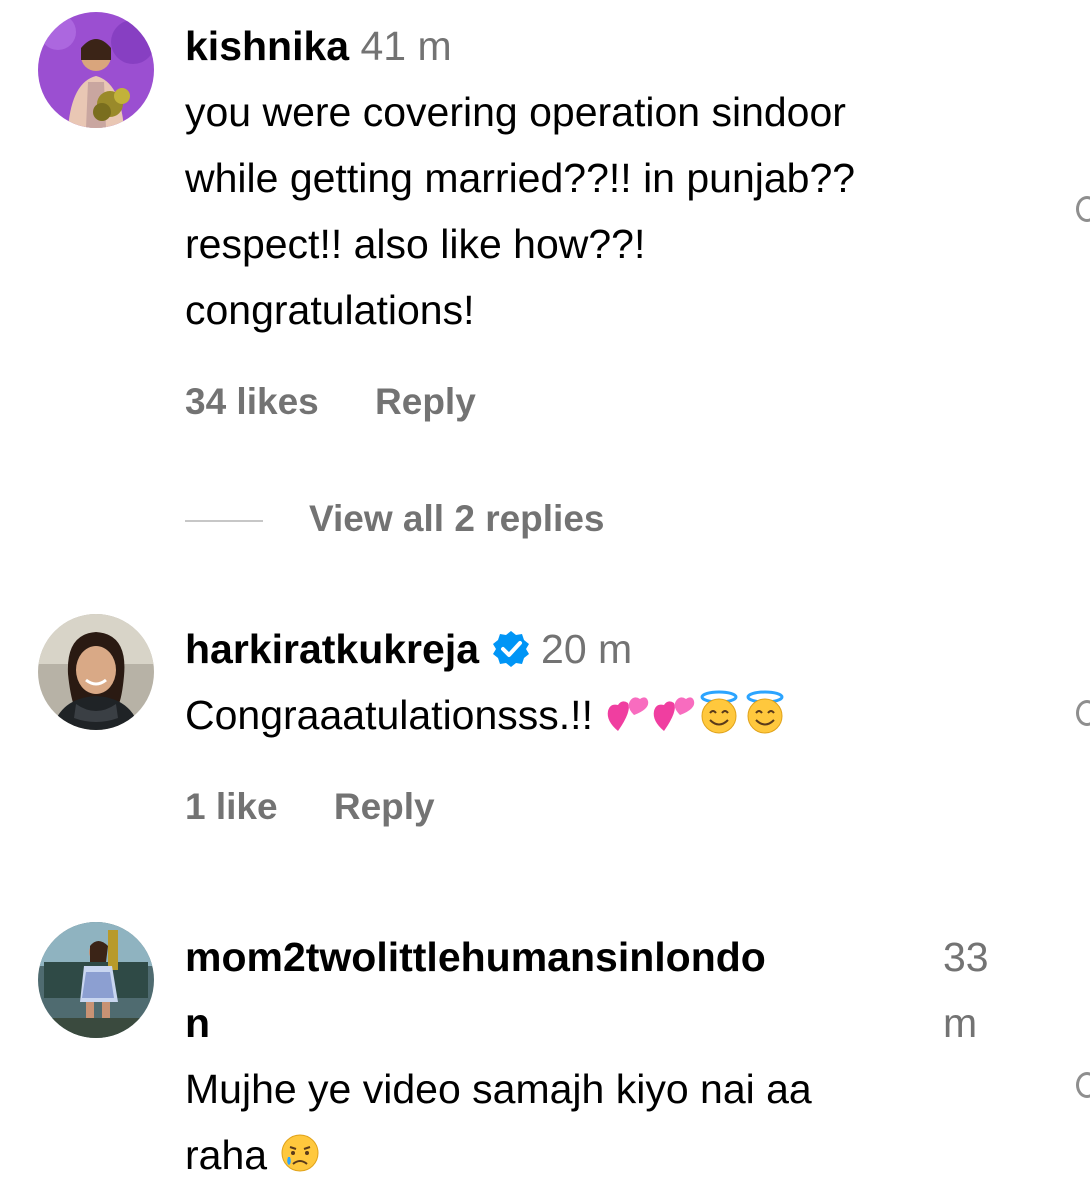 The height and width of the screenshot is (1200, 1090). Describe the element at coordinates (231, 807) in the screenshot. I see `like-count: 1 like` at that location.